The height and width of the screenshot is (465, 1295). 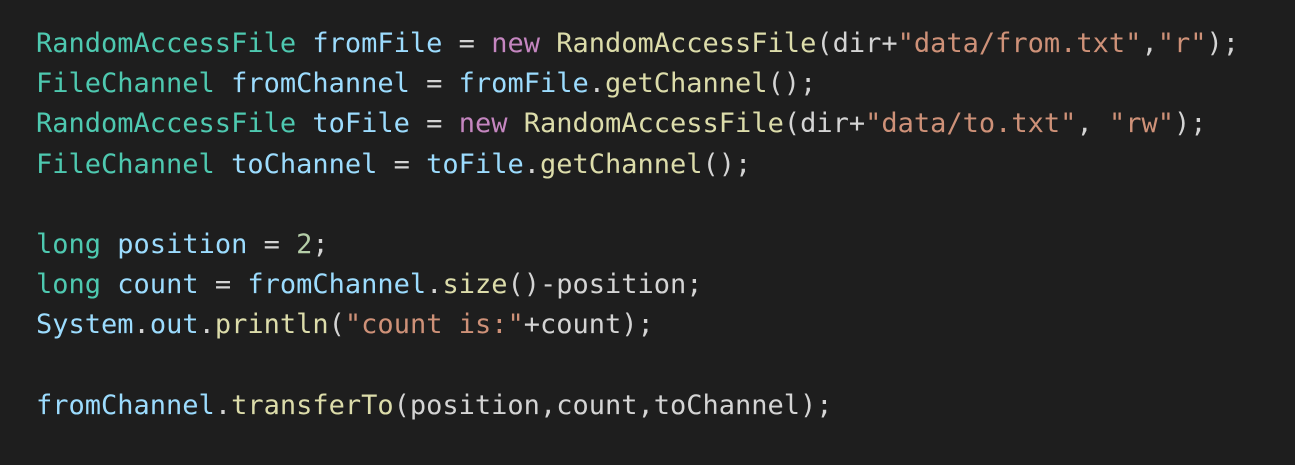 I want to click on code-token: count, so click(x=158, y=285).